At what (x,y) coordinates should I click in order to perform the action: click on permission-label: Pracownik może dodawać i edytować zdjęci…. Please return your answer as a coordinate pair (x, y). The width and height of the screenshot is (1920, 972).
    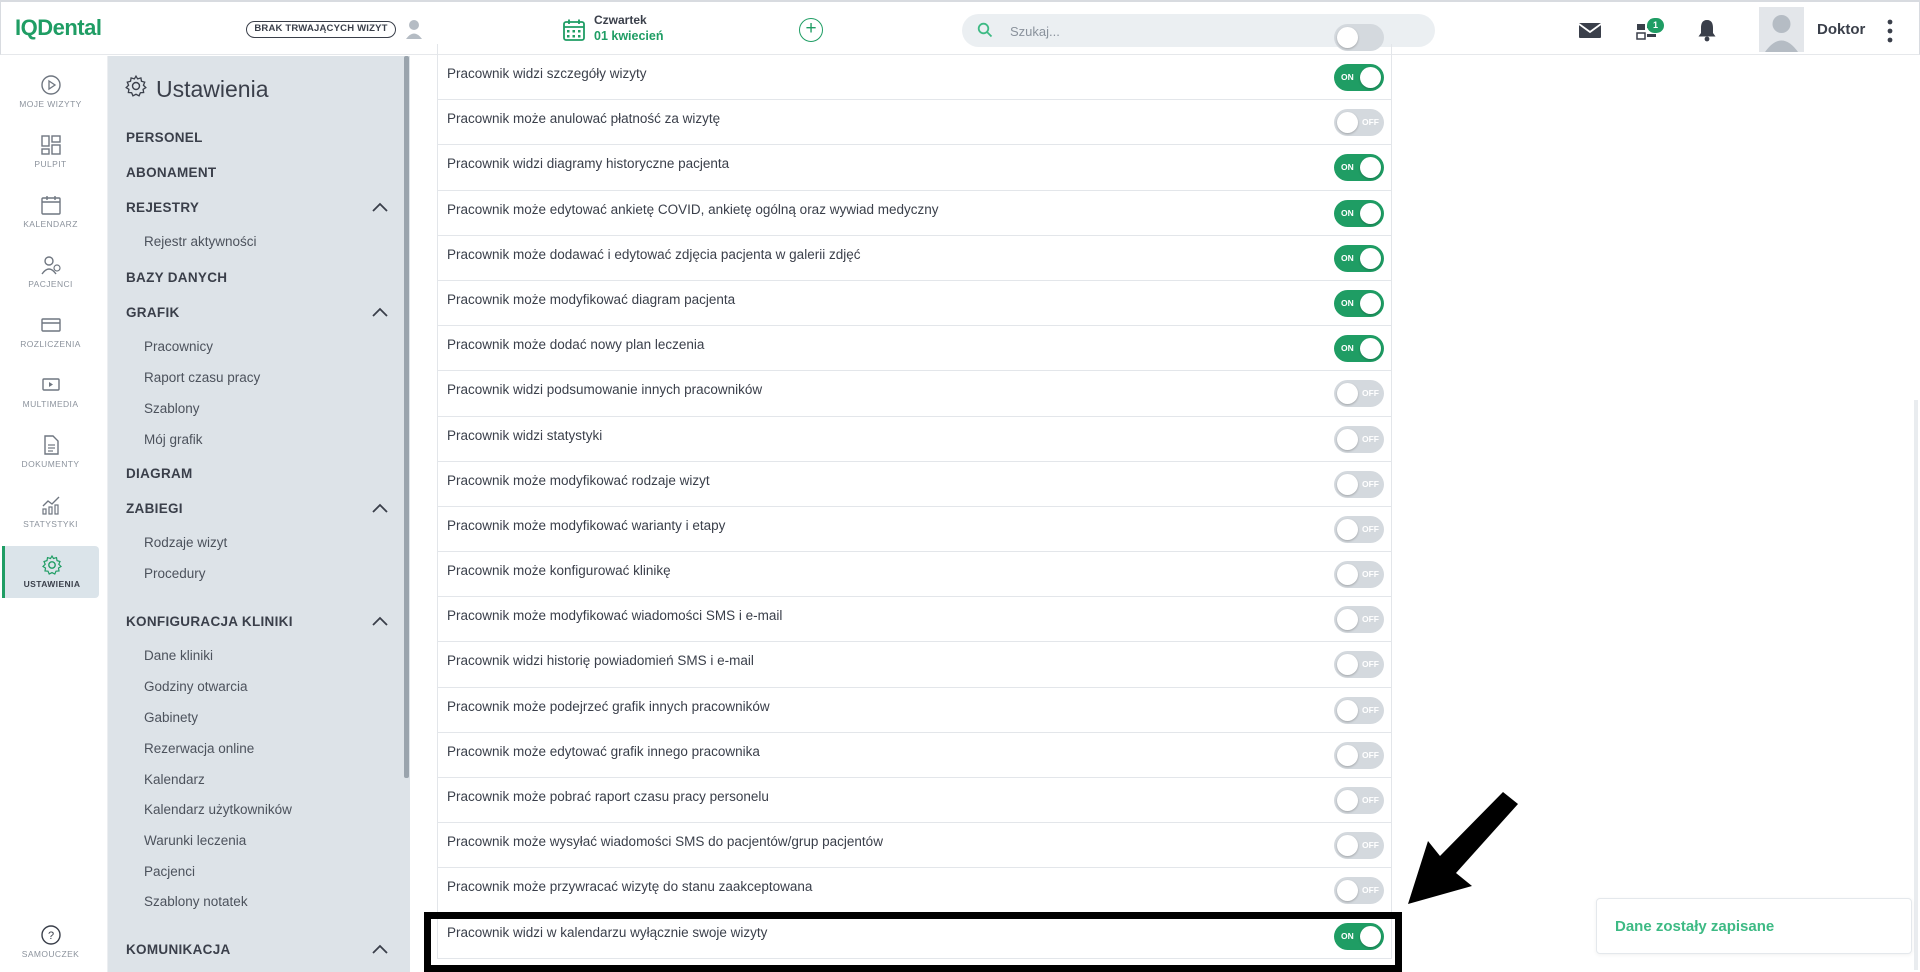
    Looking at the image, I should click on (654, 254).